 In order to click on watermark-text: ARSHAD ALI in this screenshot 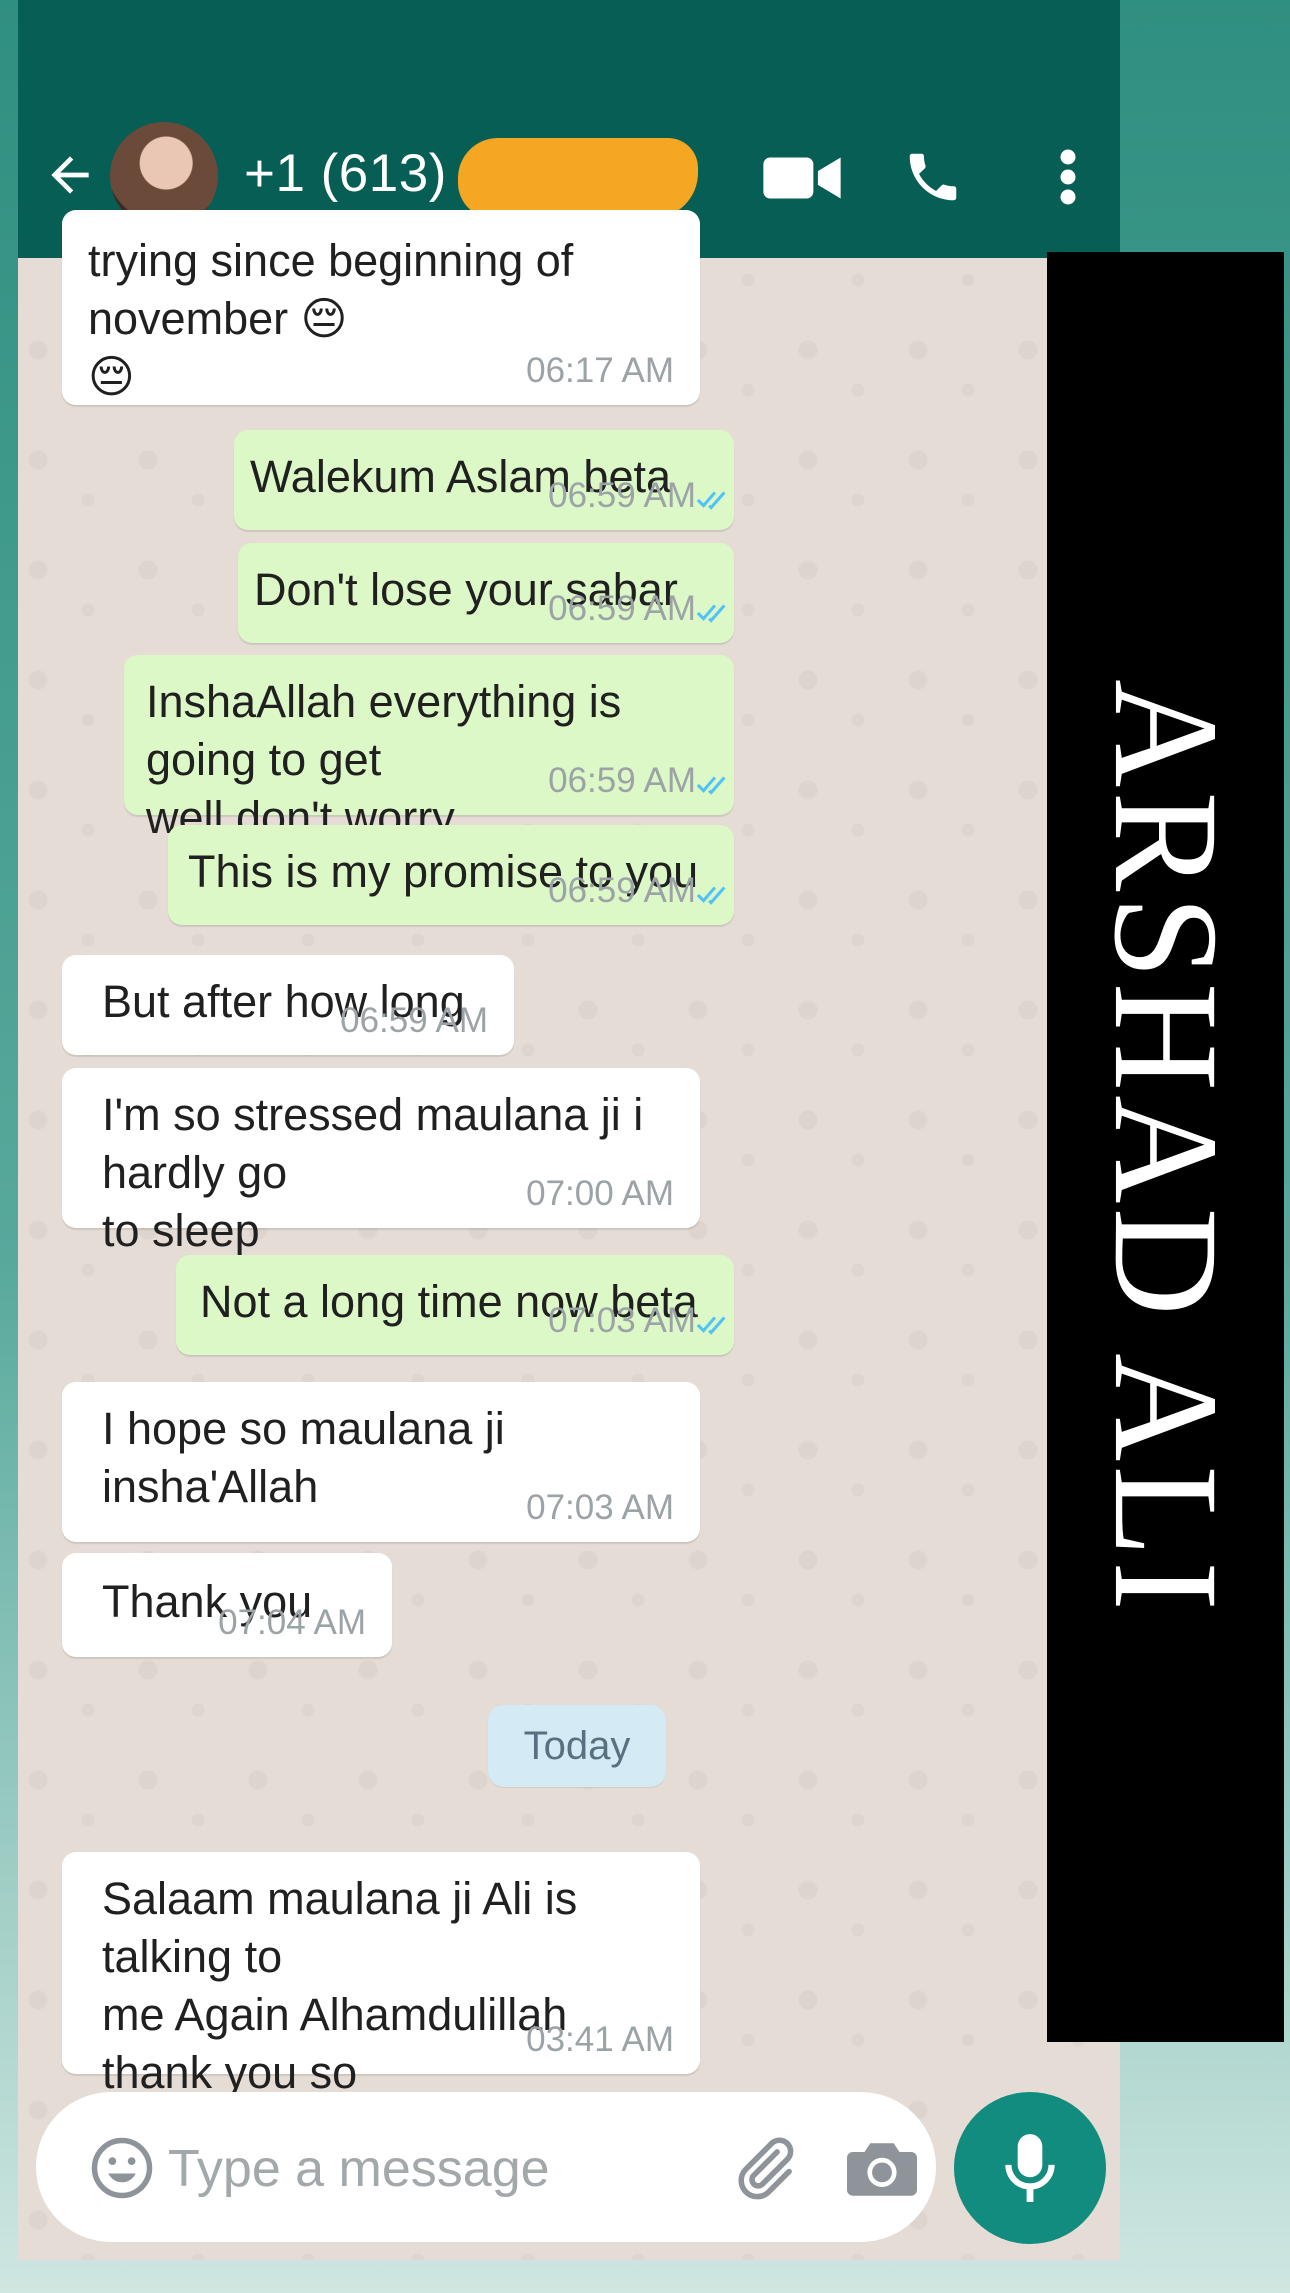, I will do `click(1165, 1147)`.